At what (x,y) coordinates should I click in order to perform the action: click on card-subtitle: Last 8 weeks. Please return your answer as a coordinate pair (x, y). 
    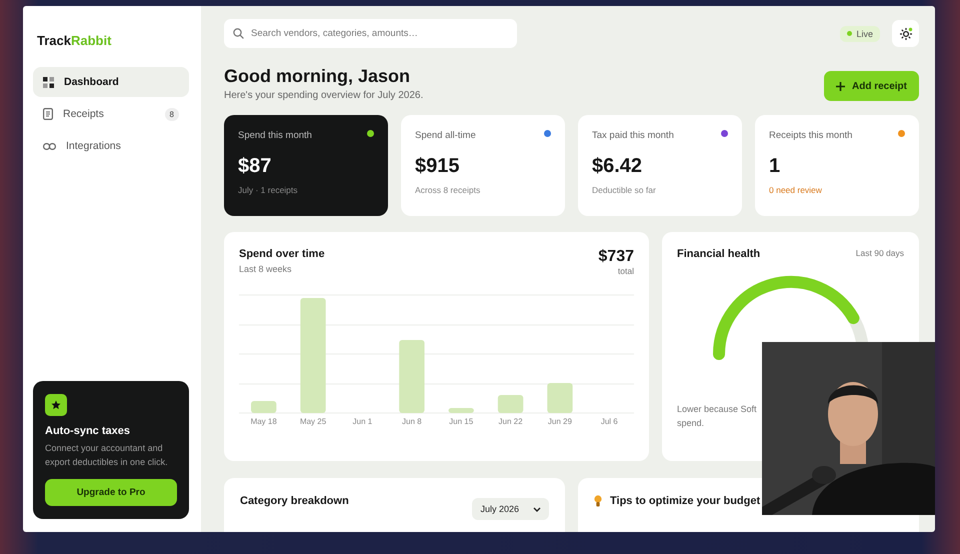
    Looking at the image, I should click on (266, 269).